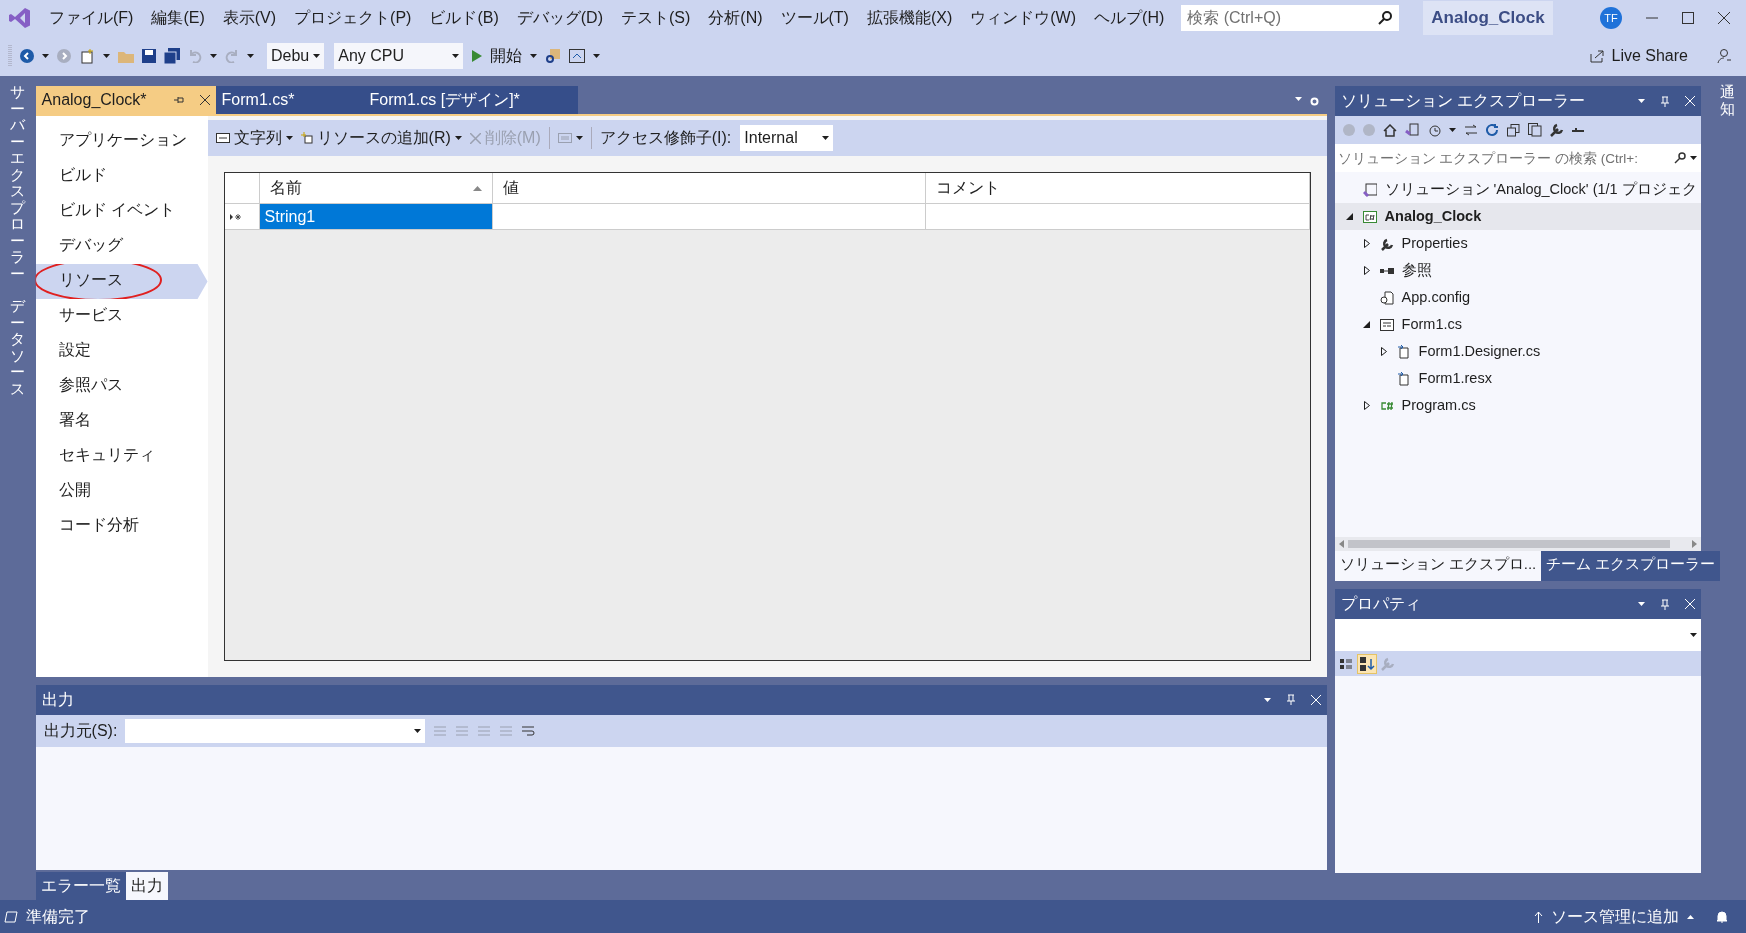  Describe the element at coordinates (1517, 405) in the screenshot. I see `tree-item: Program.cs` at that location.